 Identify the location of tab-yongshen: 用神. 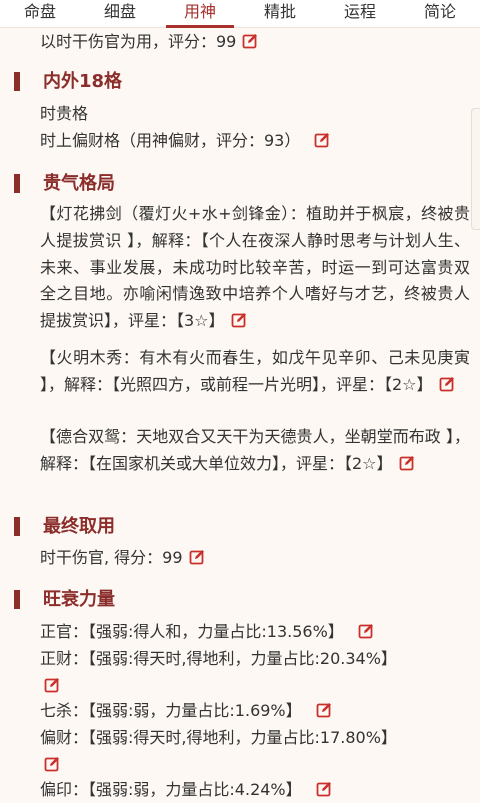
(200, 14).